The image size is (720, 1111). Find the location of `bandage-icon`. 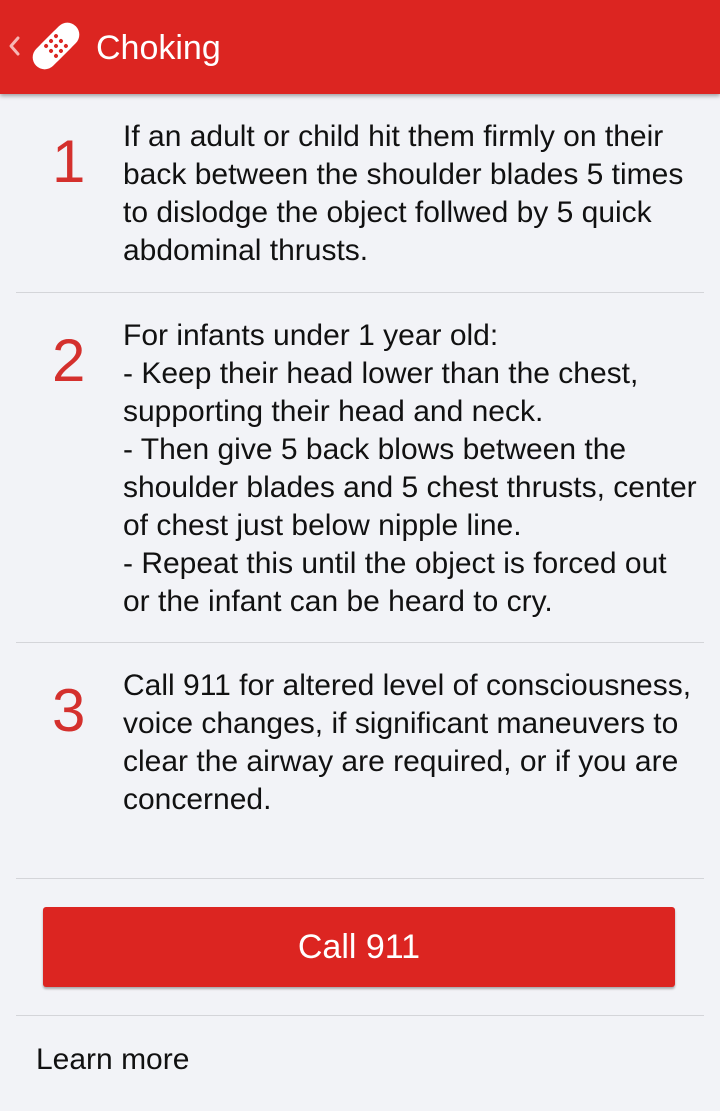

bandage-icon is located at coordinates (56, 46).